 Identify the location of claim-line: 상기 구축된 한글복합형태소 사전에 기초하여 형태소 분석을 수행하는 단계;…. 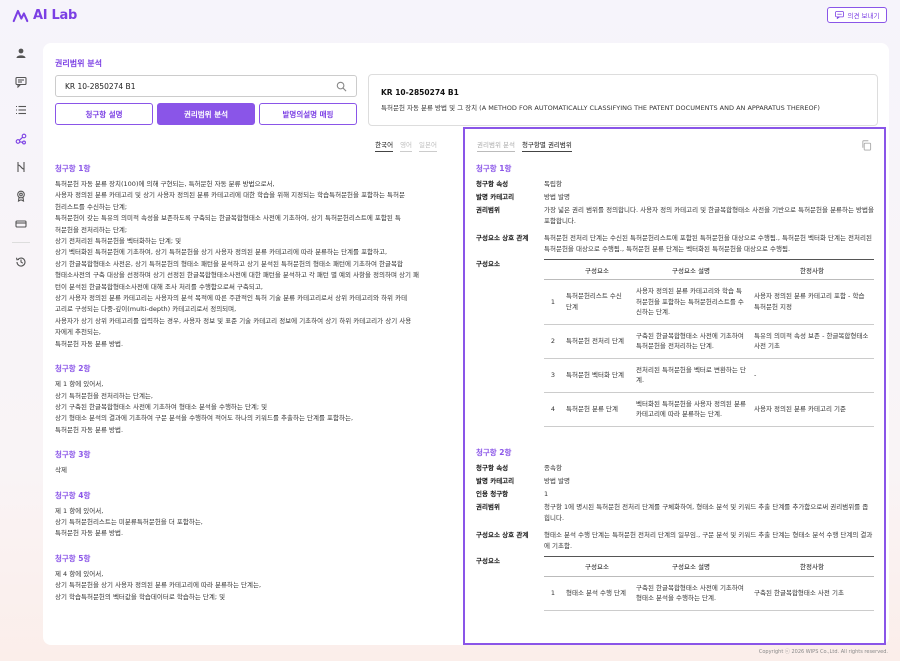
(161, 406).